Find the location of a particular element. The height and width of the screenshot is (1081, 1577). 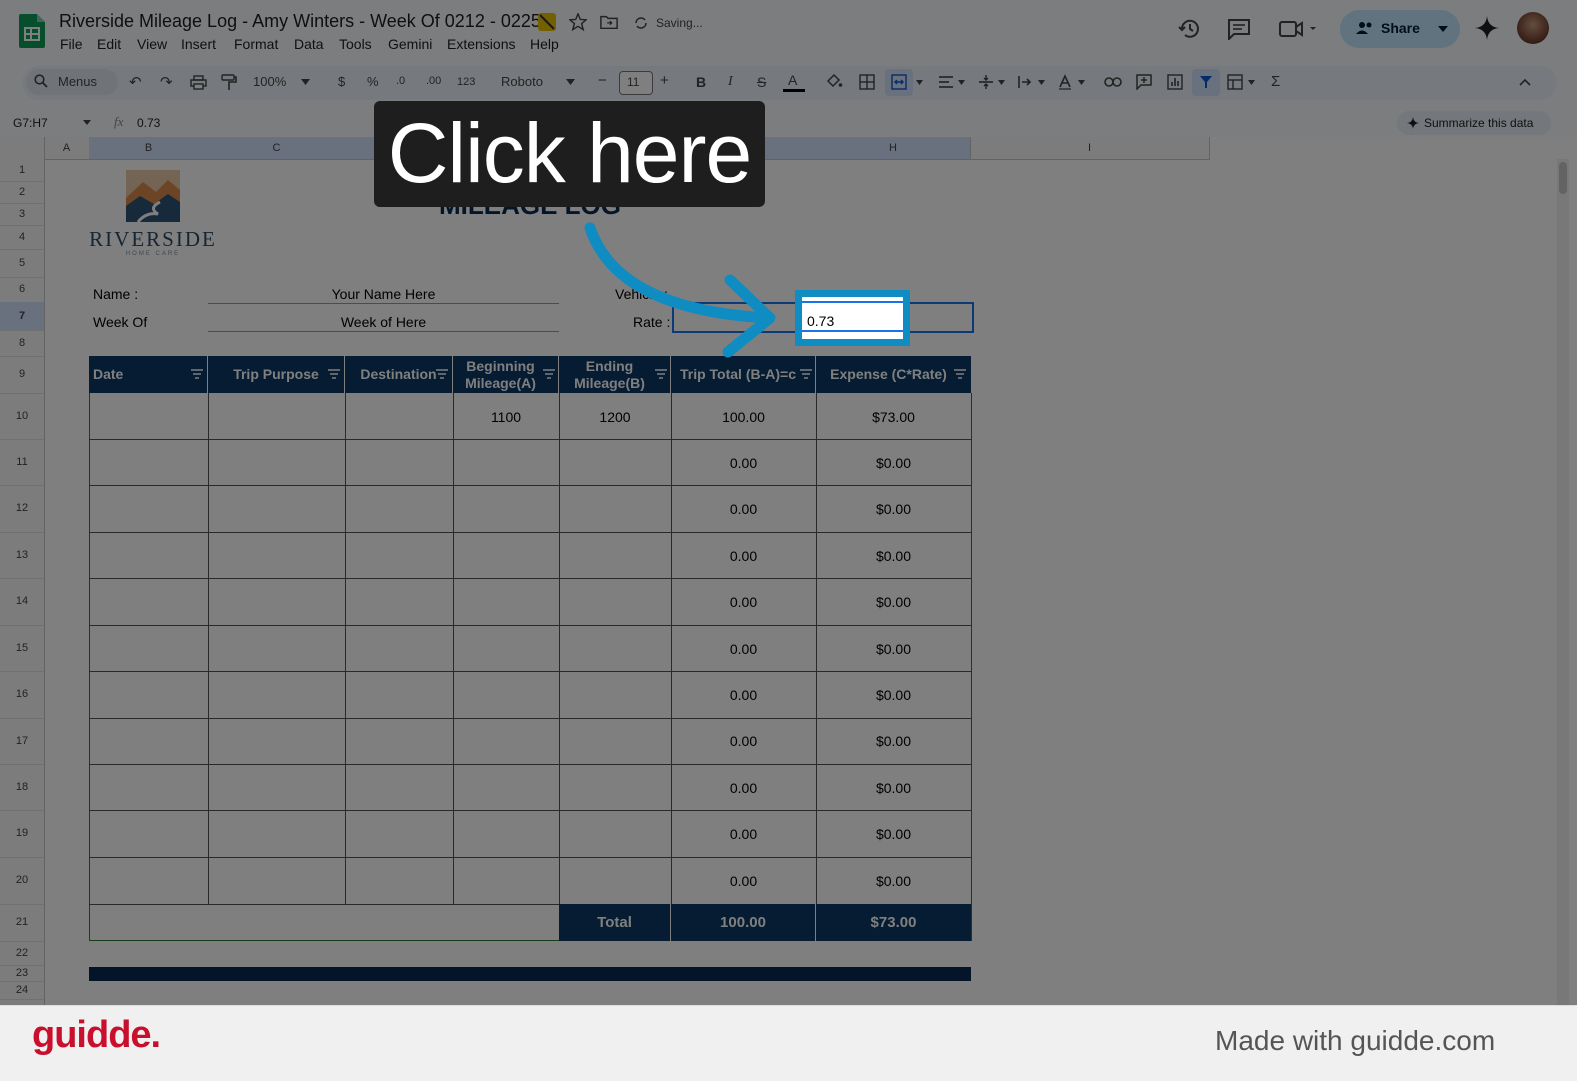

callout-text: Click here is located at coordinates (569, 153).